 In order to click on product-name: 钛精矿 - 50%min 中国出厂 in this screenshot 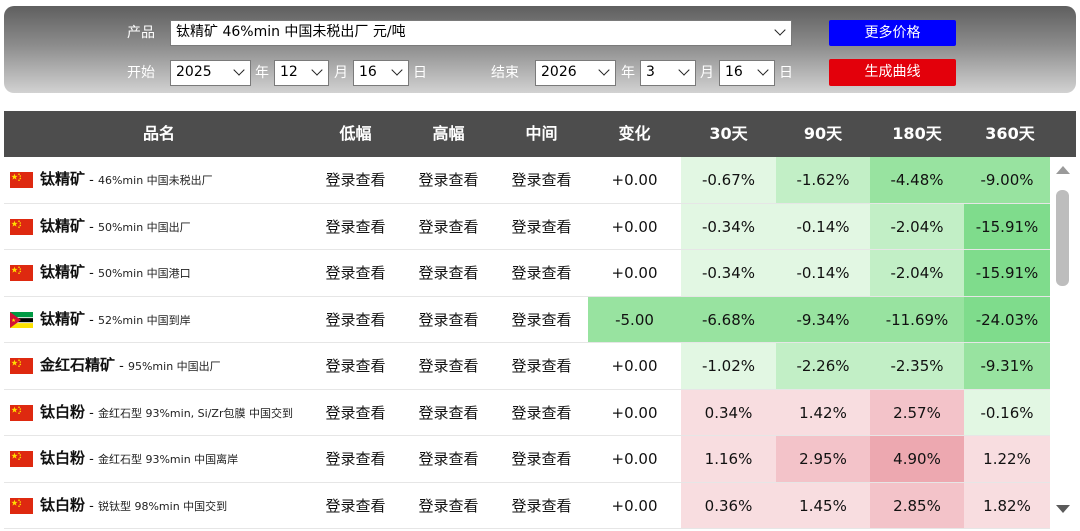, I will do `click(115, 227)`.